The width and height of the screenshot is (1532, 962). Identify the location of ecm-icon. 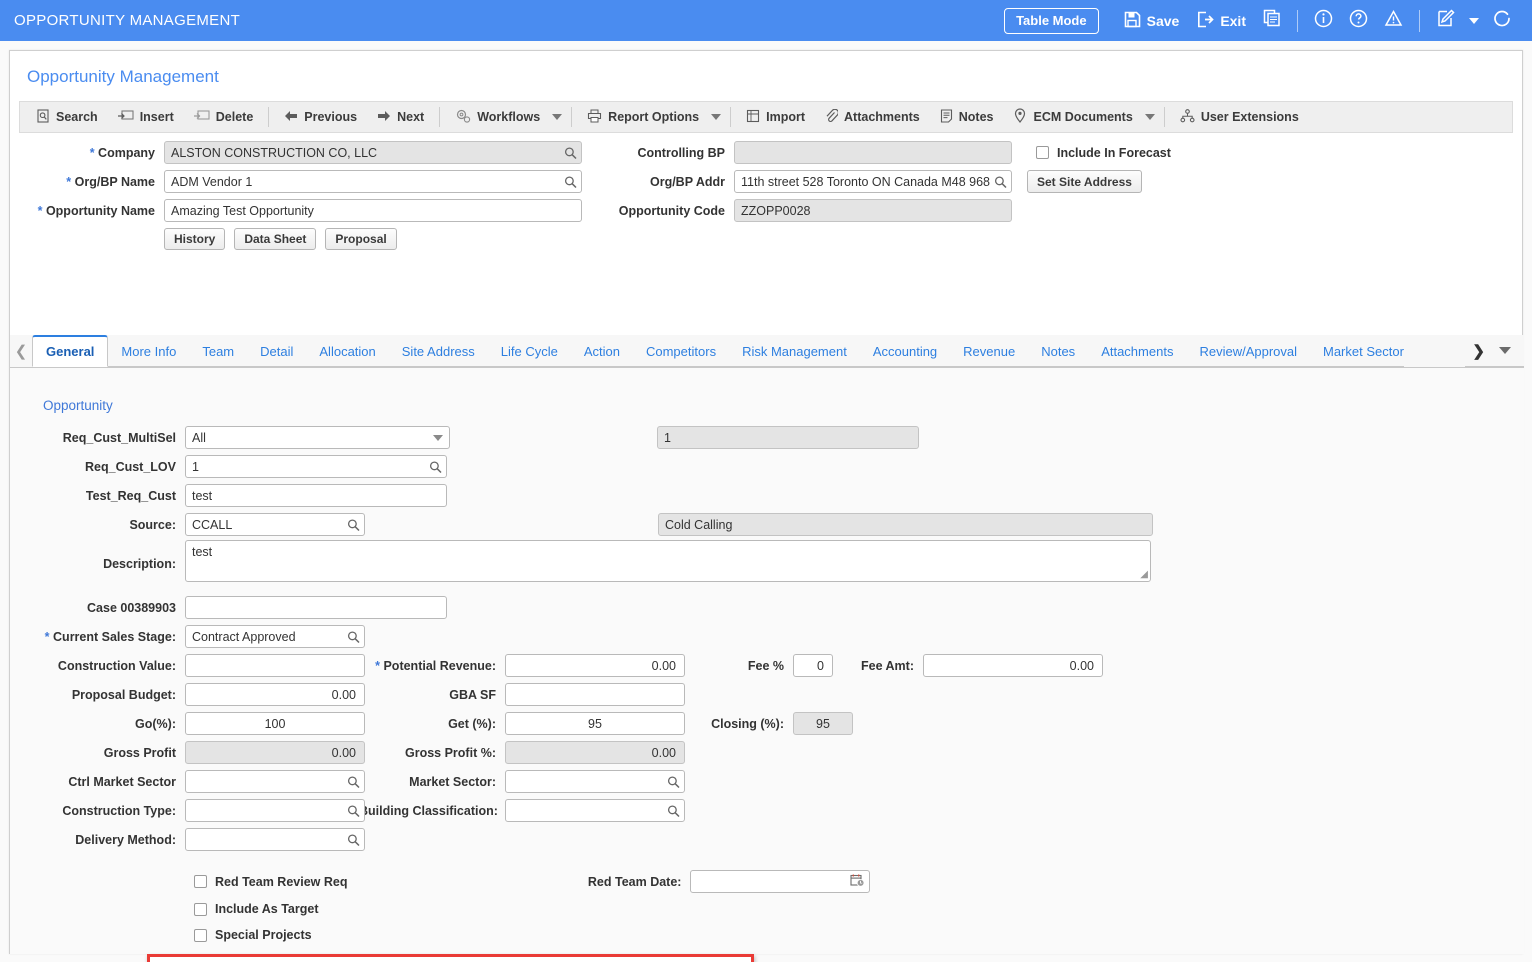
(1020, 117).